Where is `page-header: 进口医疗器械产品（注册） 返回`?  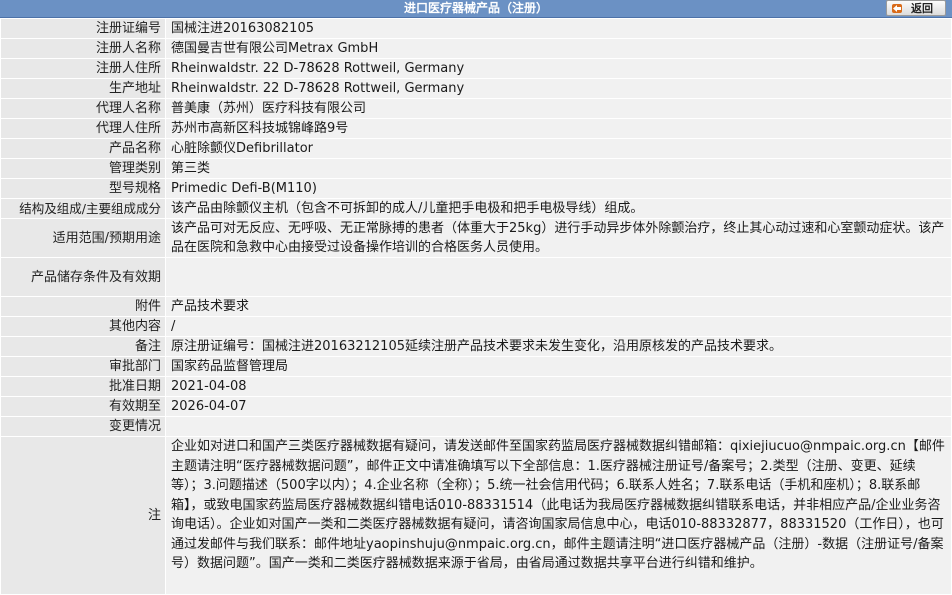
page-header: 进口医疗器械产品（注册） 返回 is located at coordinates (476, 9).